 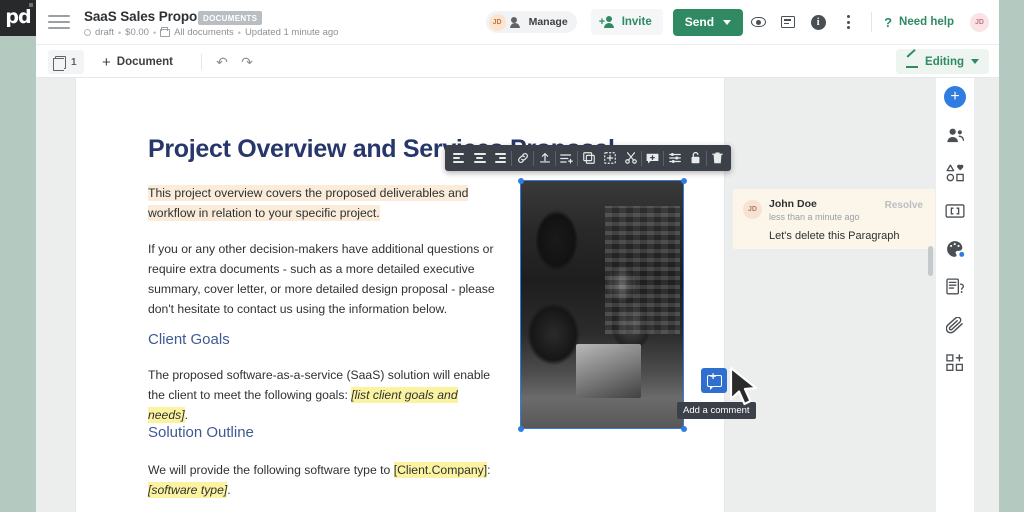 I want to click on person-plus-icon: +, so click(x=607, y=22).